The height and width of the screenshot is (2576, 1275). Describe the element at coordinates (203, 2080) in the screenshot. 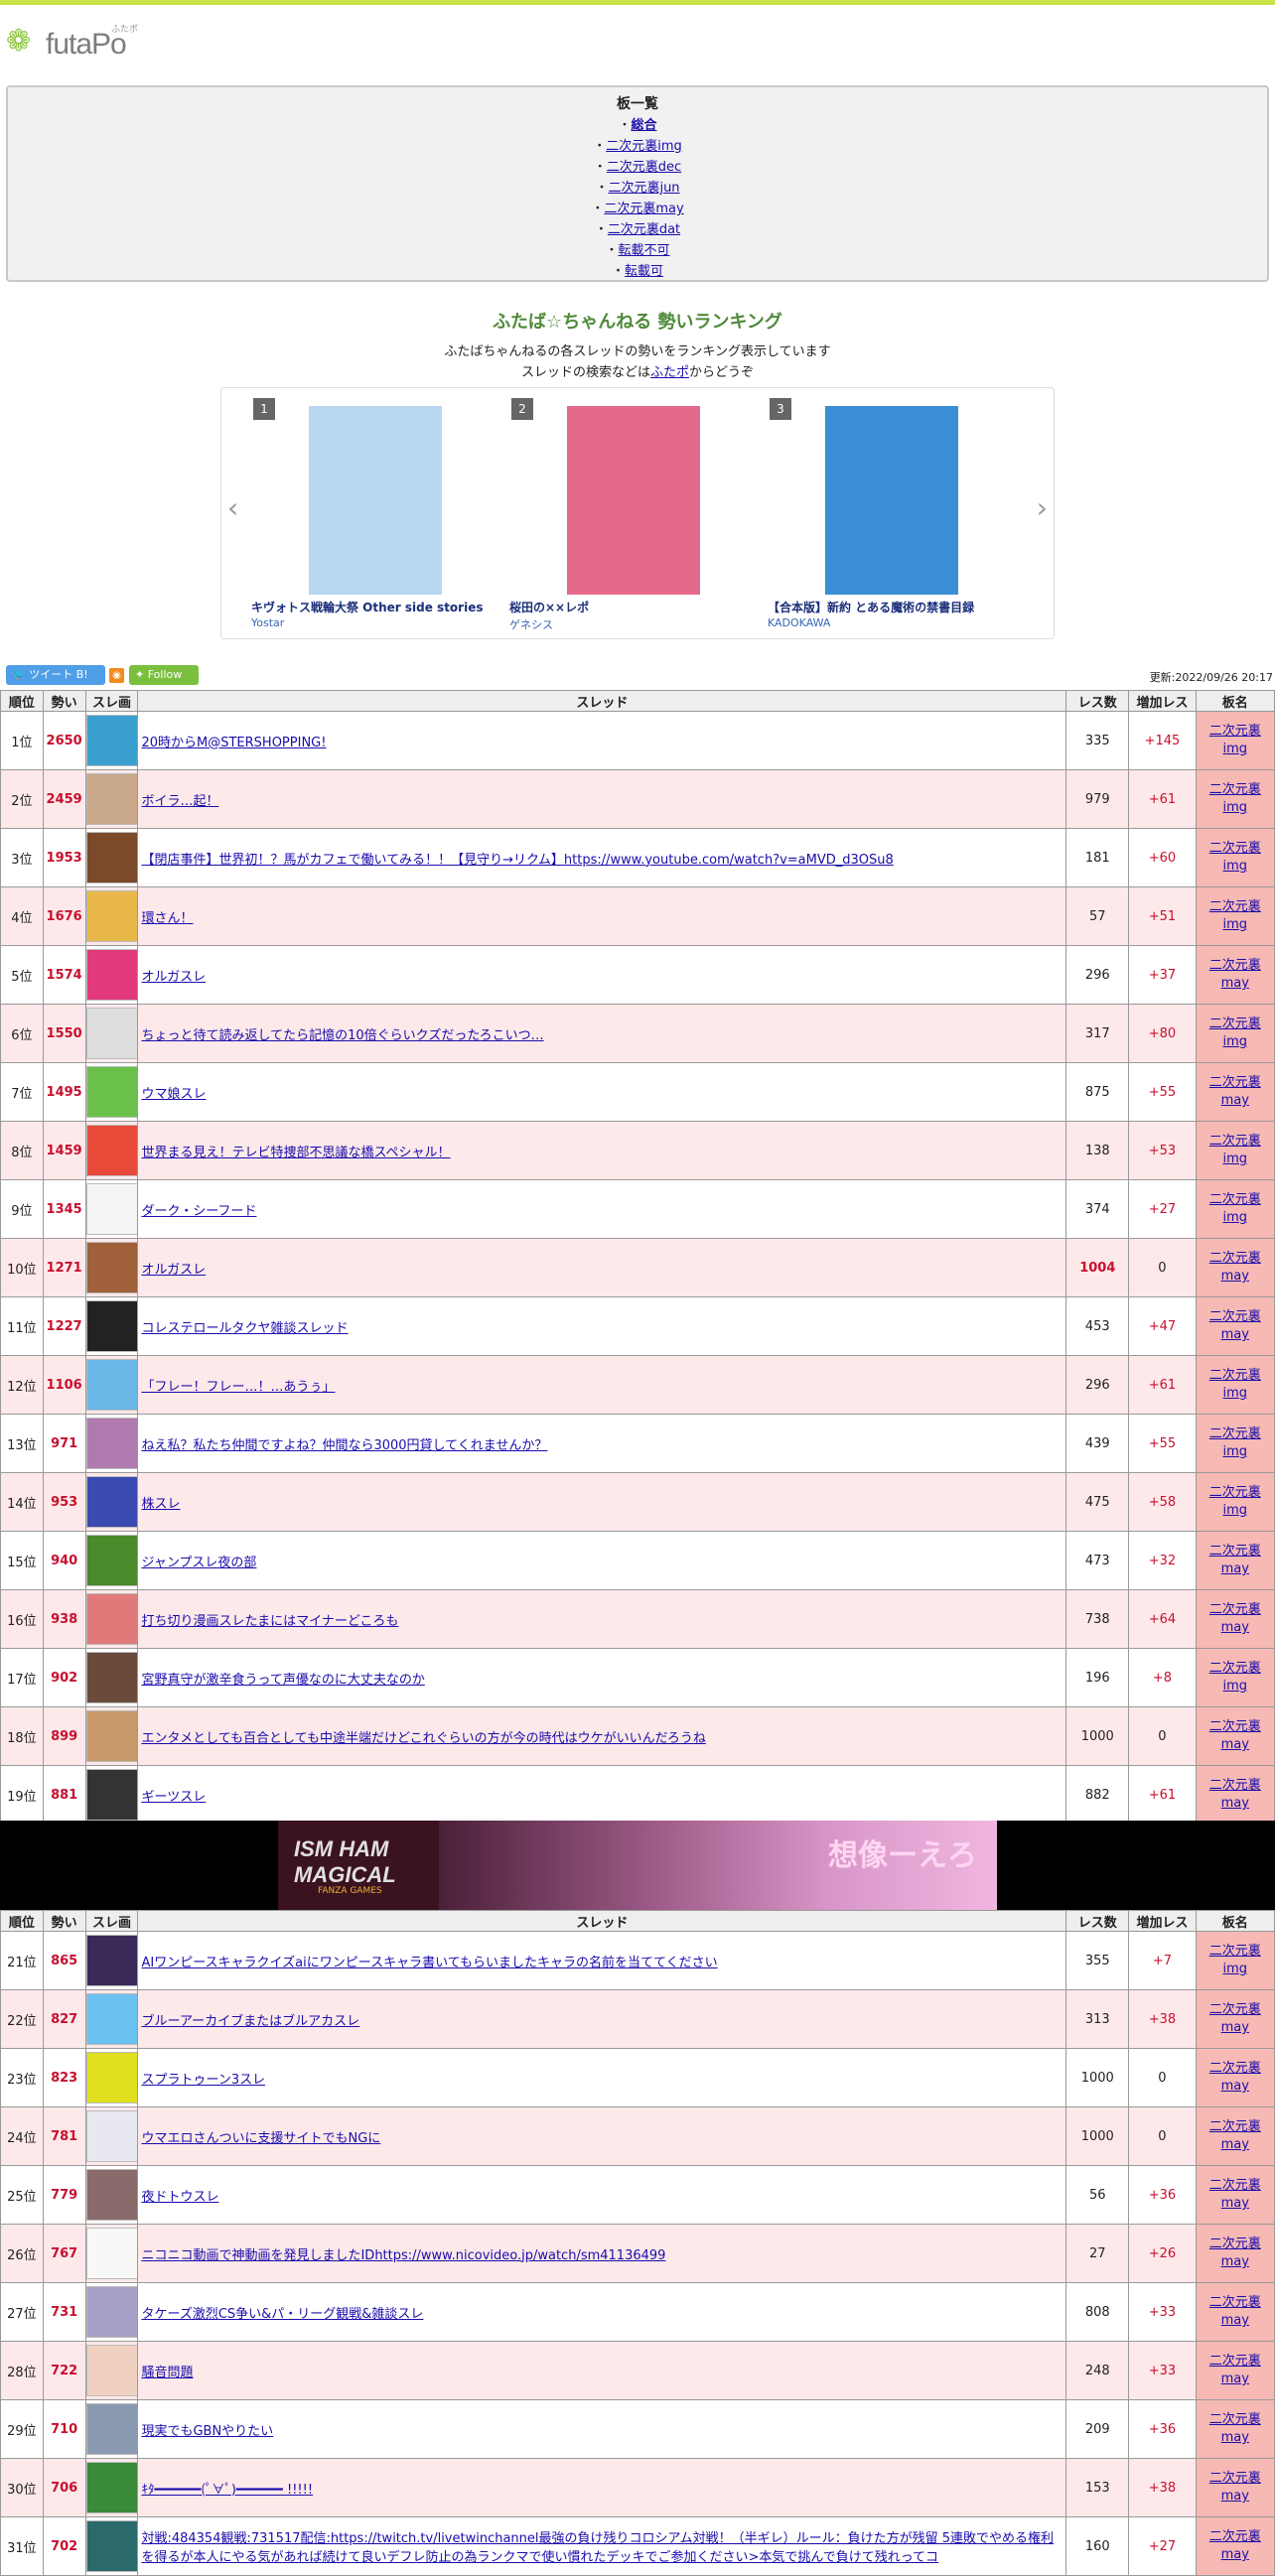

I see `thread-title-link: スプラトゥーン3スレ` at that location.